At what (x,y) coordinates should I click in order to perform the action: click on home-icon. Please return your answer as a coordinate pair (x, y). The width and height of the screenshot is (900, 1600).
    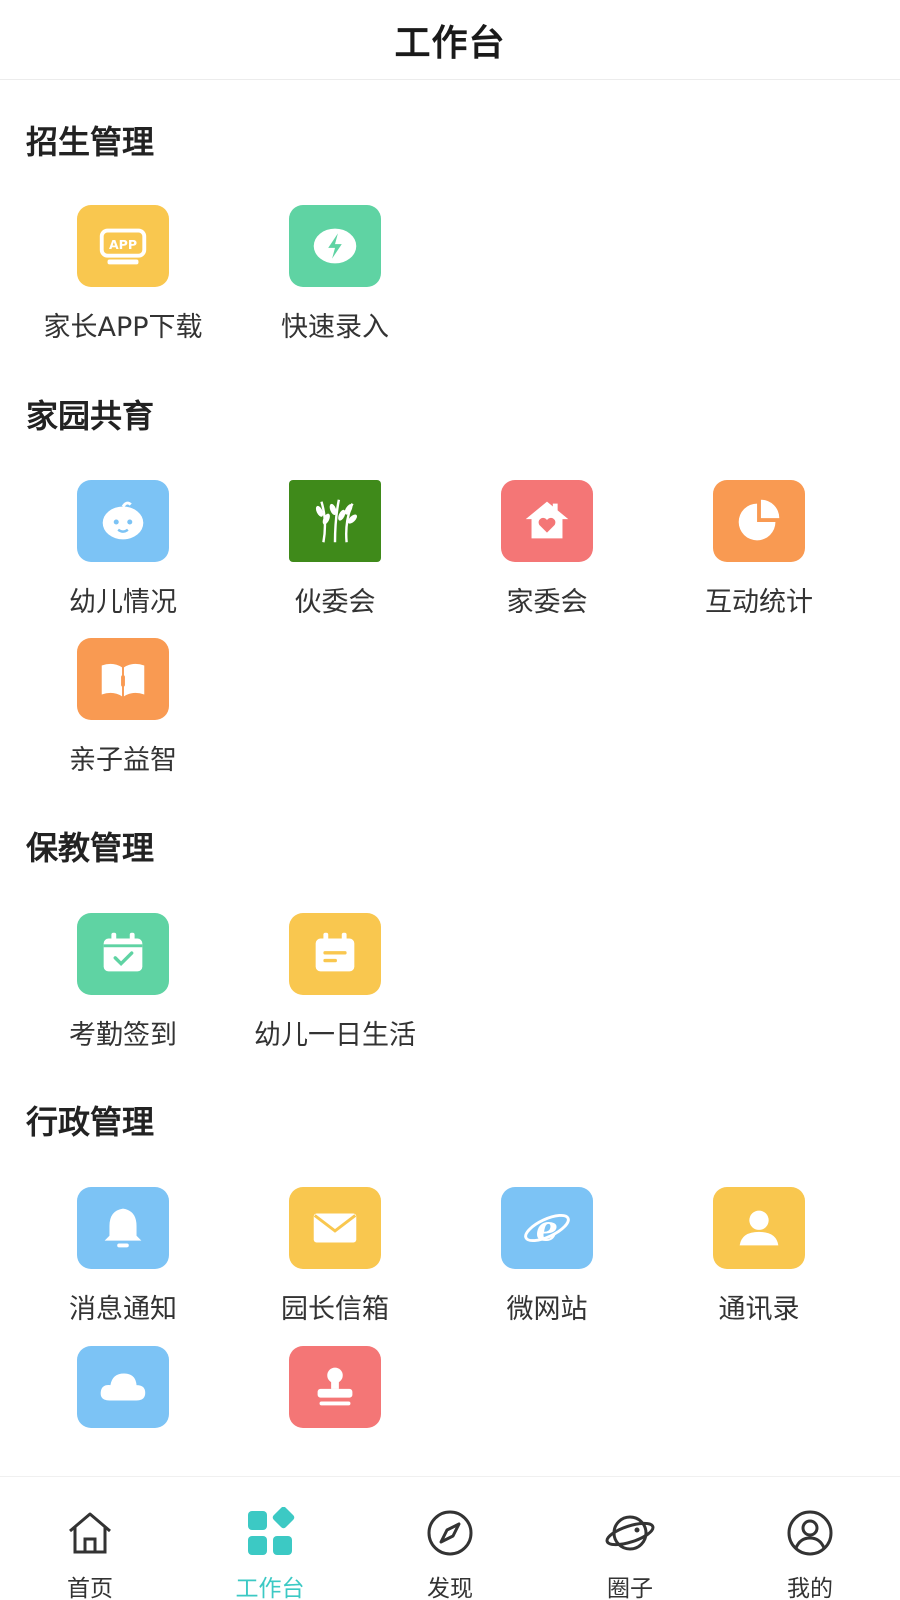
    Looking at the image, I should click on (90, 1535).